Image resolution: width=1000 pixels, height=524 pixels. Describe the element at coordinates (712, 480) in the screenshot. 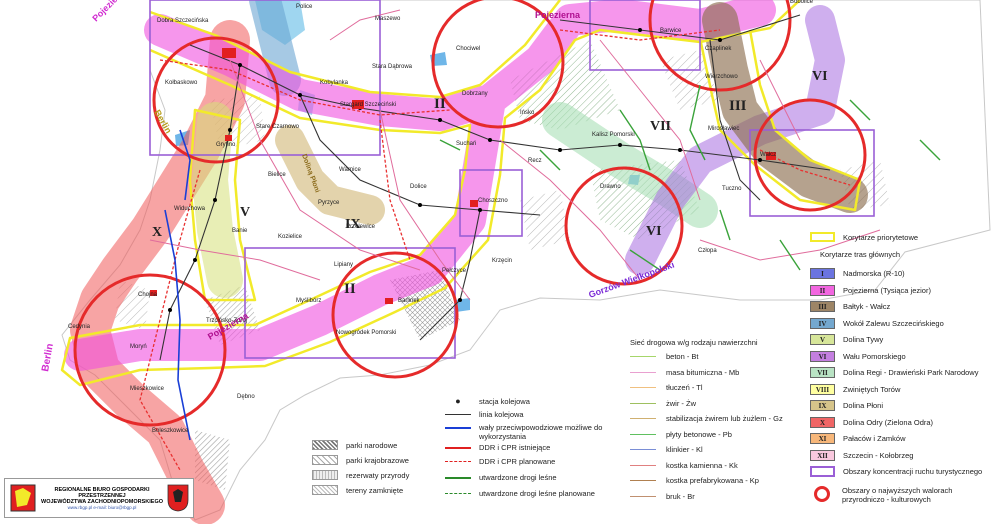

I see `legend-road-label: kostka prefabrykowana - Kp` at that location.